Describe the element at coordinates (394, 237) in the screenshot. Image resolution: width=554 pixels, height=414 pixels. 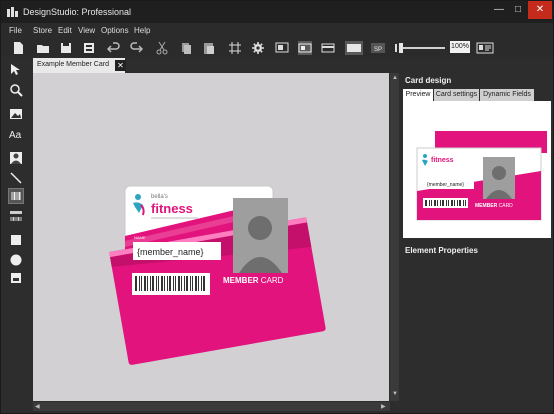
I see `vertical-scrollbar: ▲ ▼` at that location.